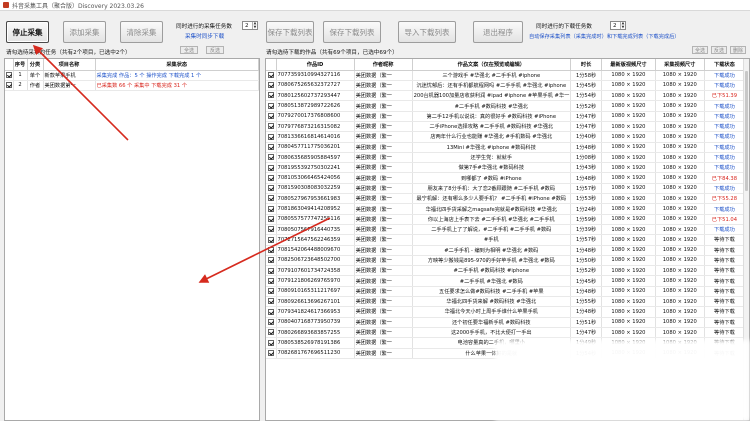 This screenshot has height=421, width=750. I want to click on row-duration: 1分52秒, so click(586, 271).